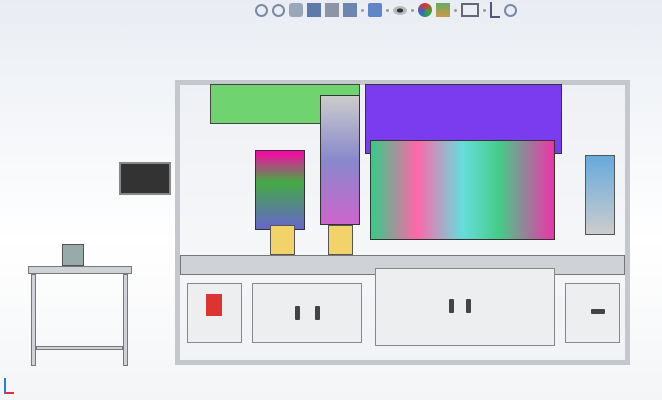 The width and height of the screenshot is (662, 400). I want to click on red-switch, so click(214, 305).